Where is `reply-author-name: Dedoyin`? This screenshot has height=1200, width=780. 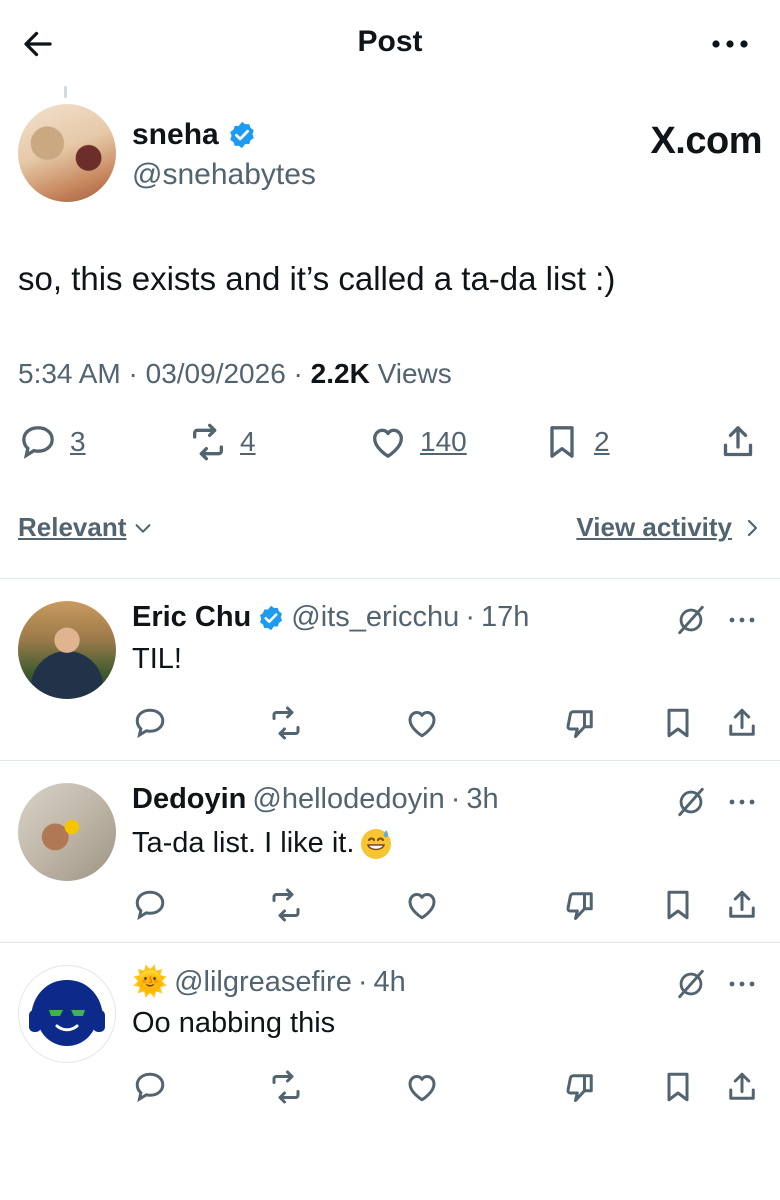
reply-author-name: Dedoyin is located at coordinates (189, 799).